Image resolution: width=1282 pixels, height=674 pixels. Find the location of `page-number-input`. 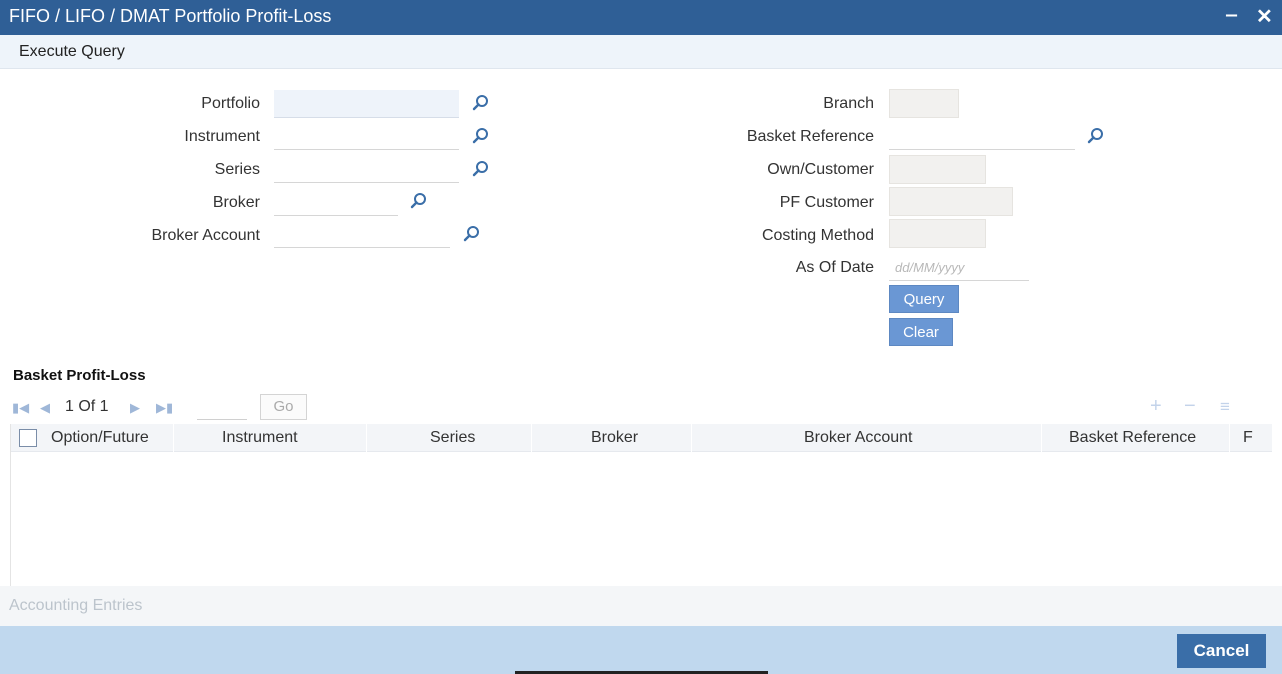

page-number-input is located at coordinates (222, 407).